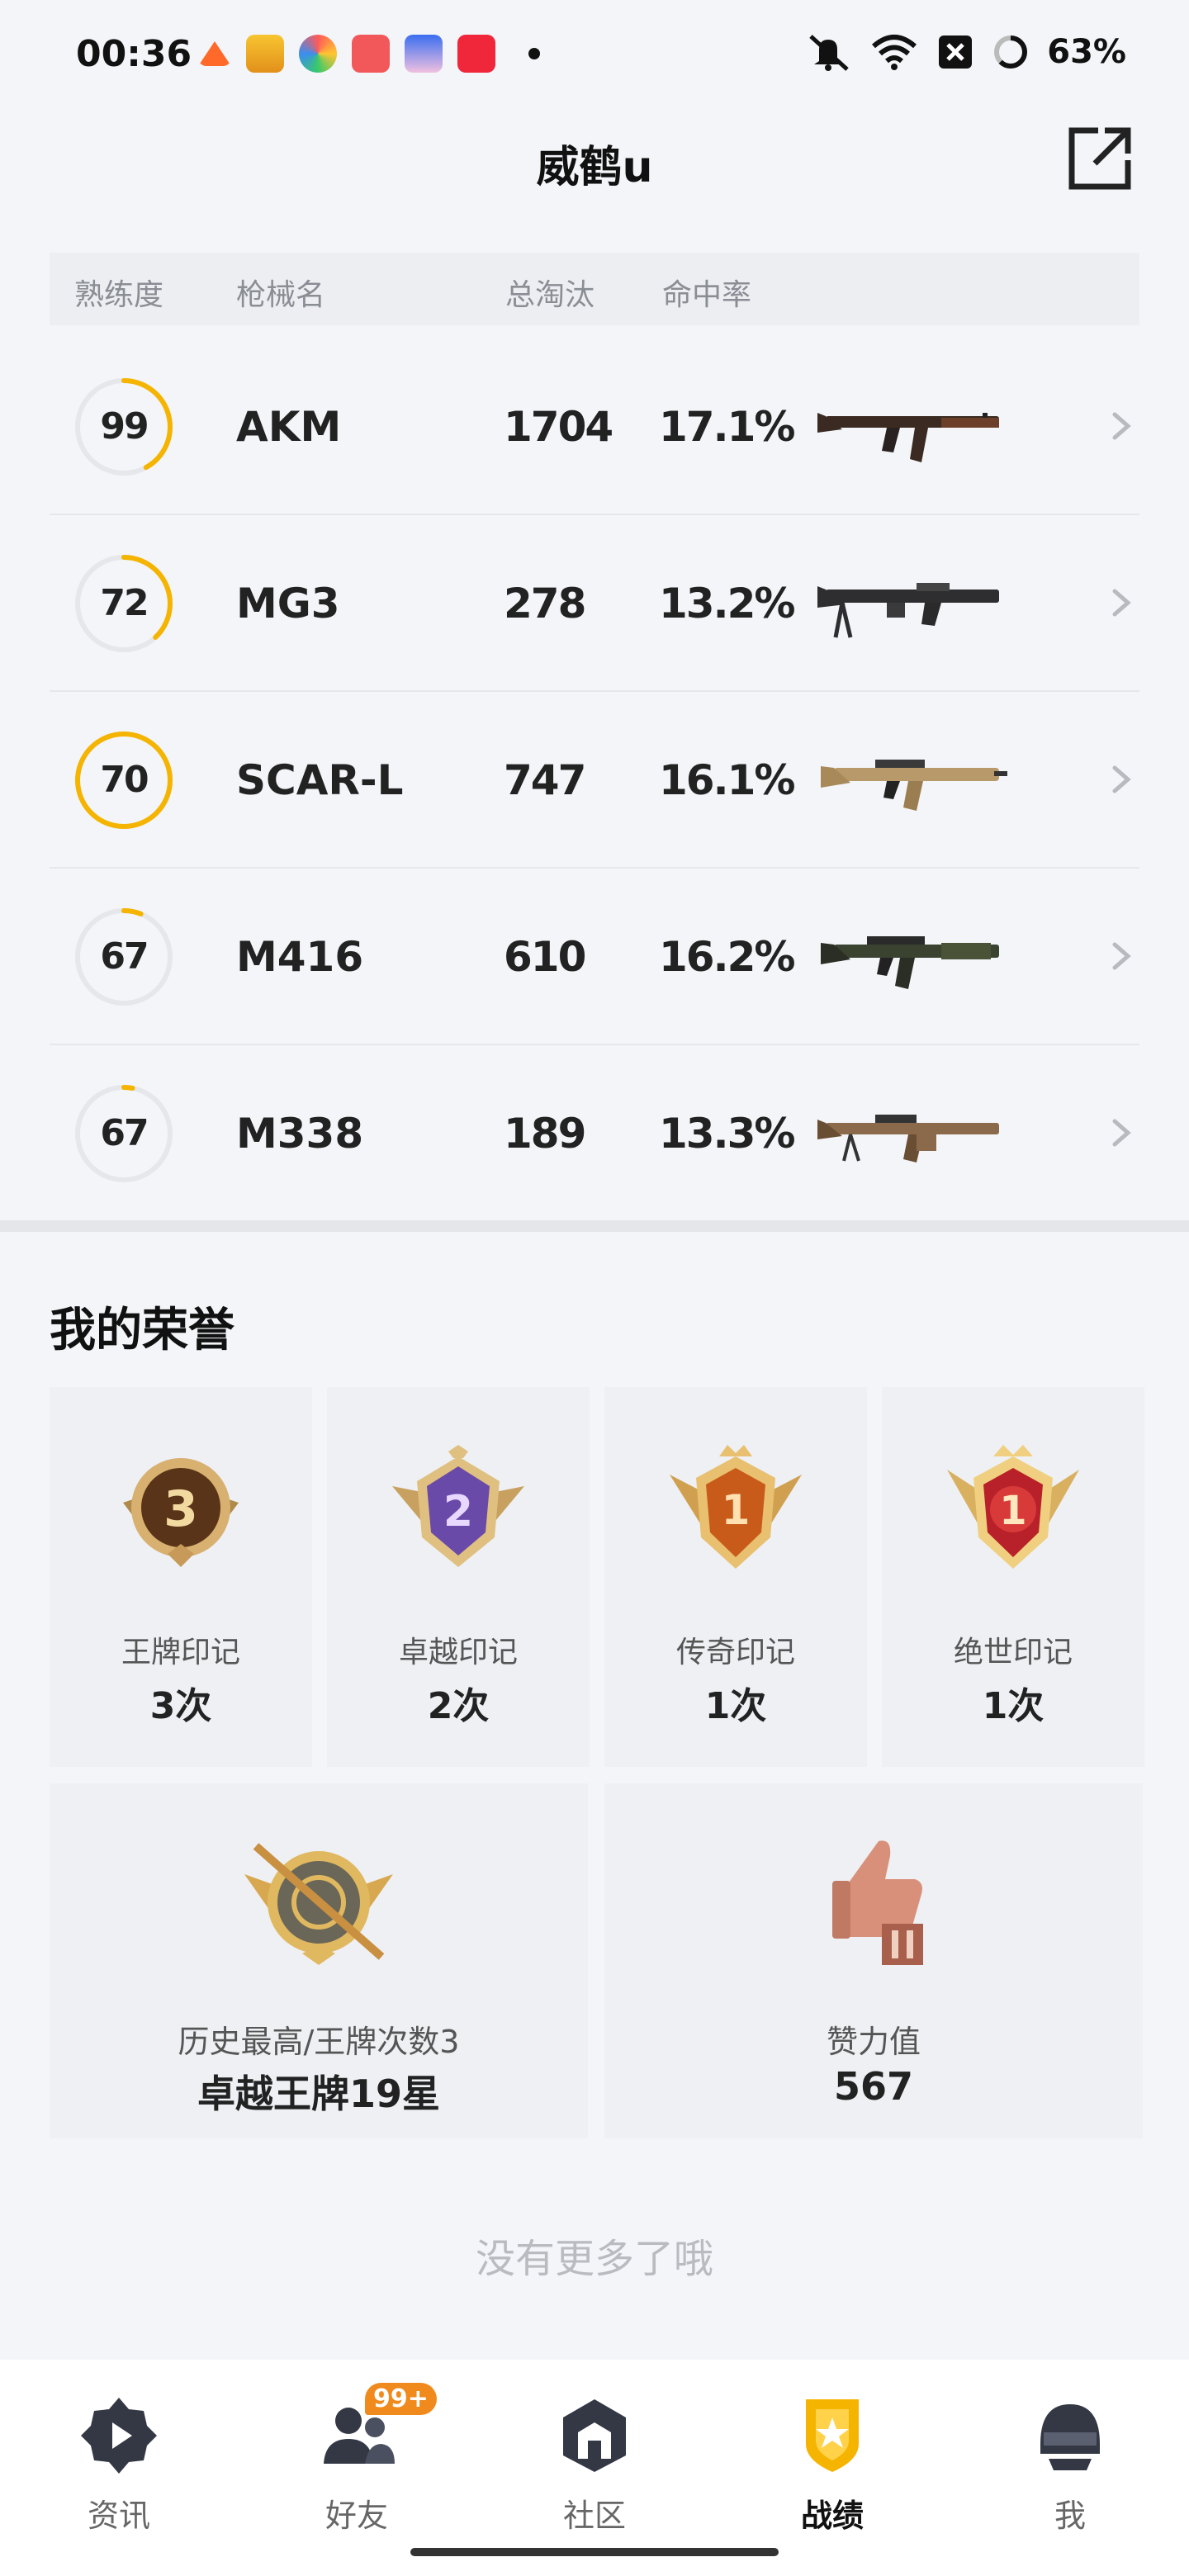  Describe the element at coordinates (908, 610) in the screenshot. I see `mg3-machine-gun-image` at that location.